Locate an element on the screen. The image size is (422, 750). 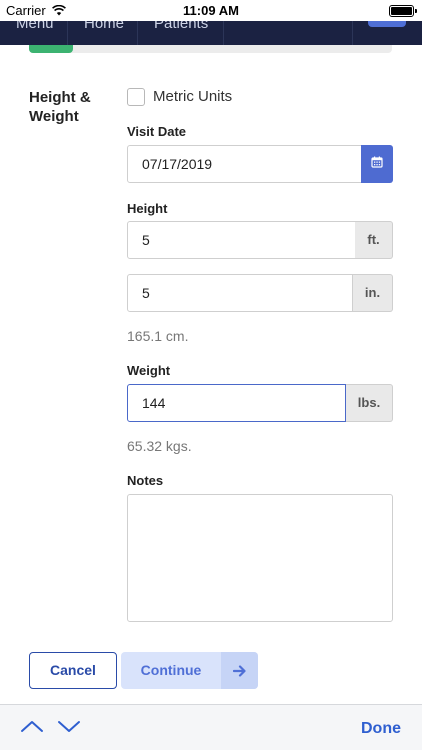
keyboard-accessory-bar: Done is located at coordinates (211, 727).